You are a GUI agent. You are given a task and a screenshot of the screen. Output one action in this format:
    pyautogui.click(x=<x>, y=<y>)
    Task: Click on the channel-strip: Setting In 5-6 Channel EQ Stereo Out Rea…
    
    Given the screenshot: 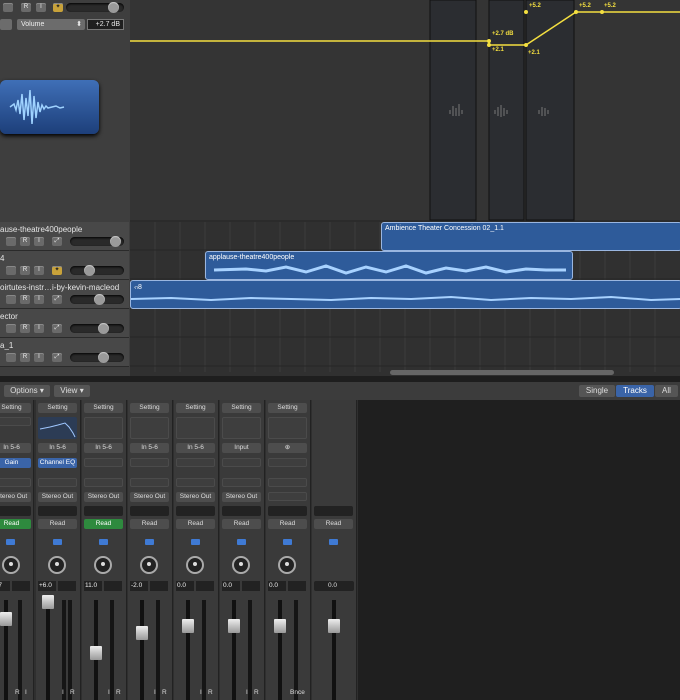 What is the action you would take?
    pyautogui.click(x=58, y=550)
    